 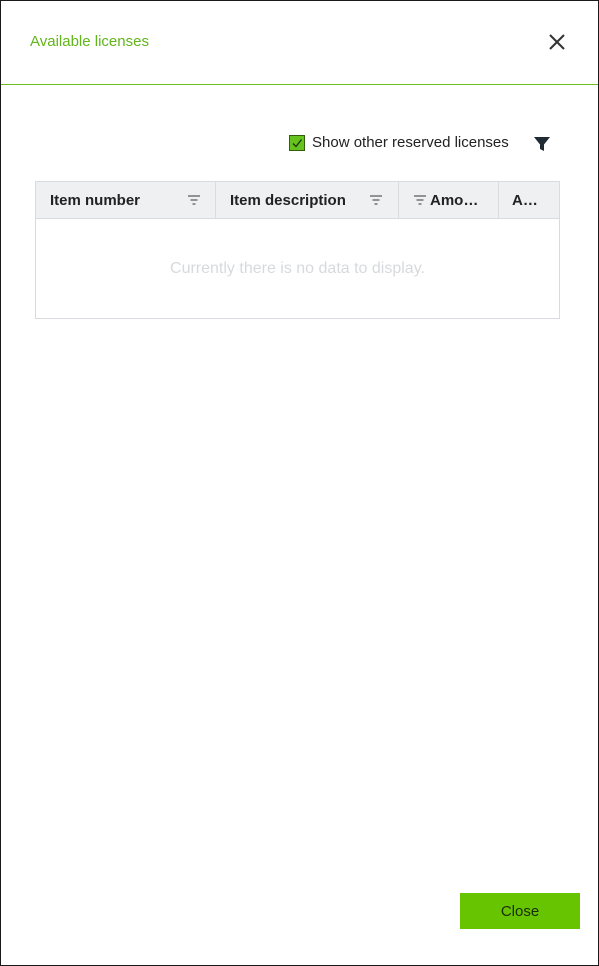 I want to click on empty-state-message: Currently there is no data to display., so click(x=297, y=268).